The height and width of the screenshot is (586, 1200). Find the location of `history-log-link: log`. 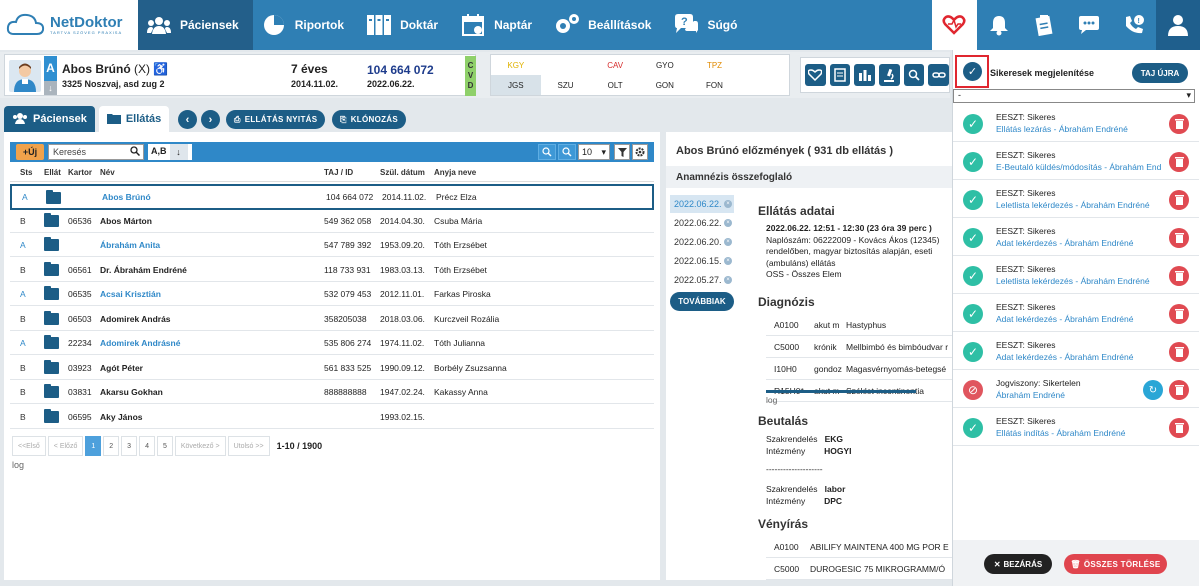

history-log-link: log is located at coordinates (859, 401).